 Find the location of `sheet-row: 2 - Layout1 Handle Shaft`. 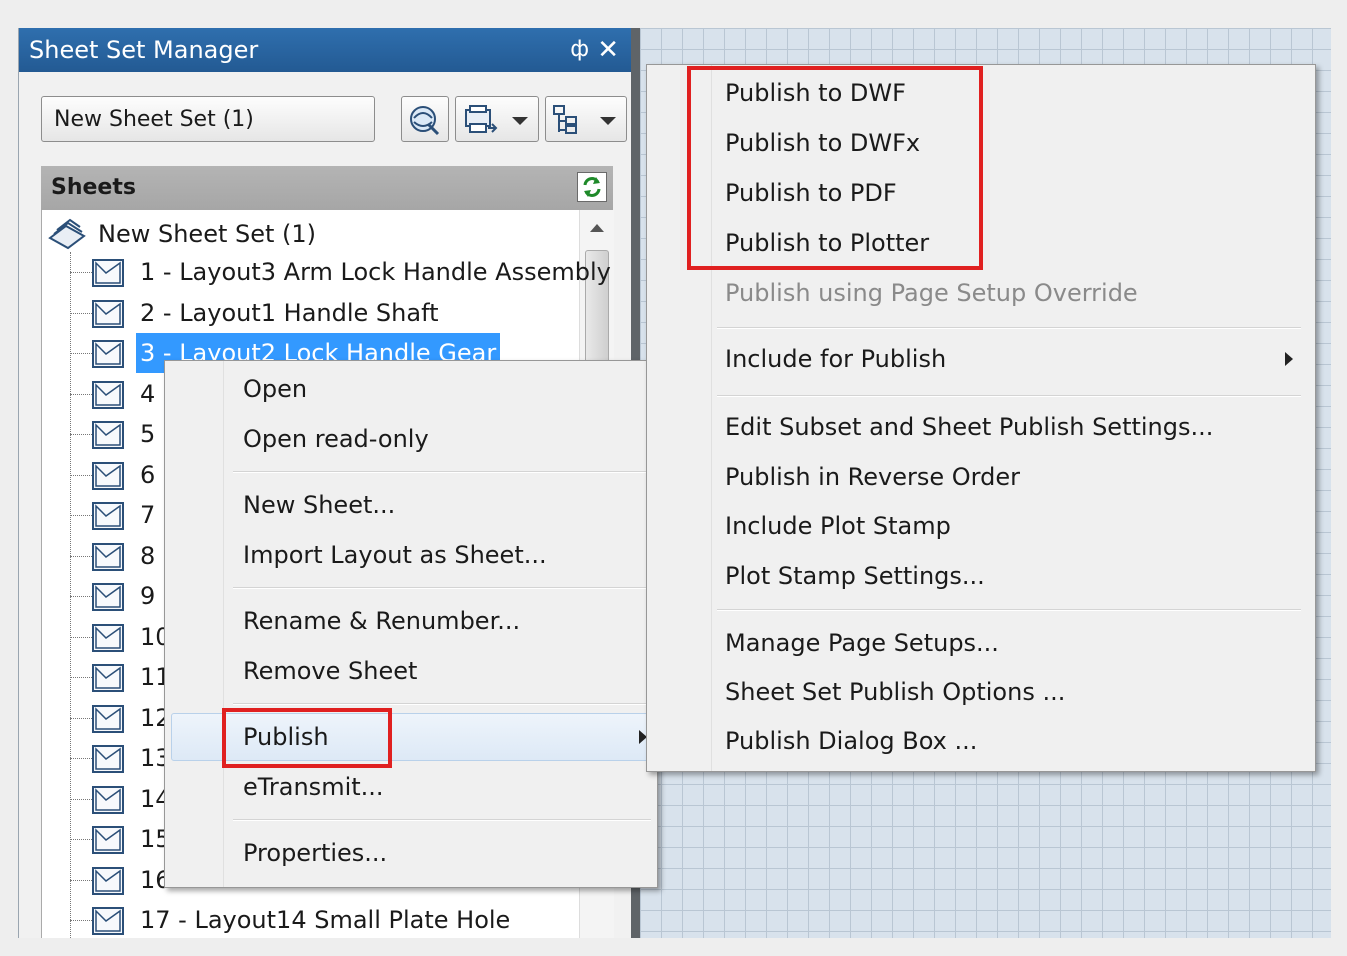

sheet-row: 2 - Layout1 Handle Shaft is located at coordinates (310, 313).